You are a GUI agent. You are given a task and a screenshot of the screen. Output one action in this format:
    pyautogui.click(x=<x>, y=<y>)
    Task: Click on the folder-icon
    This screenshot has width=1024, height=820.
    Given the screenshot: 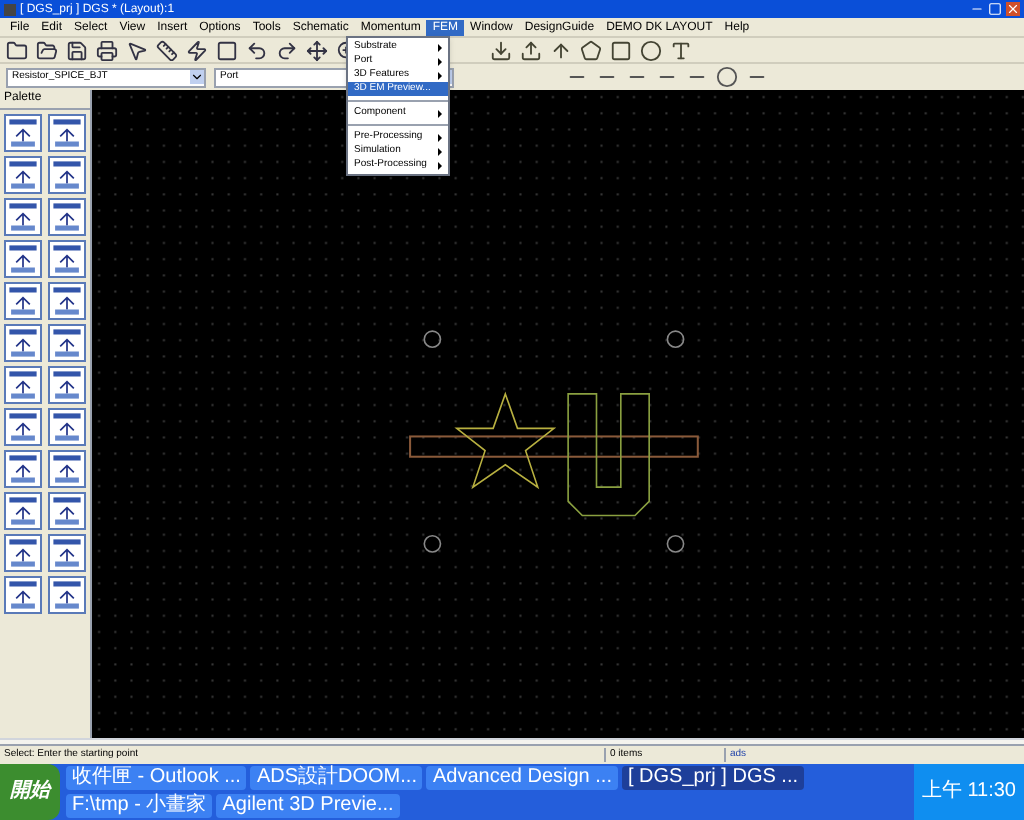 What is the action you would take?
    pyautogui.click(x=17, y=50)
    